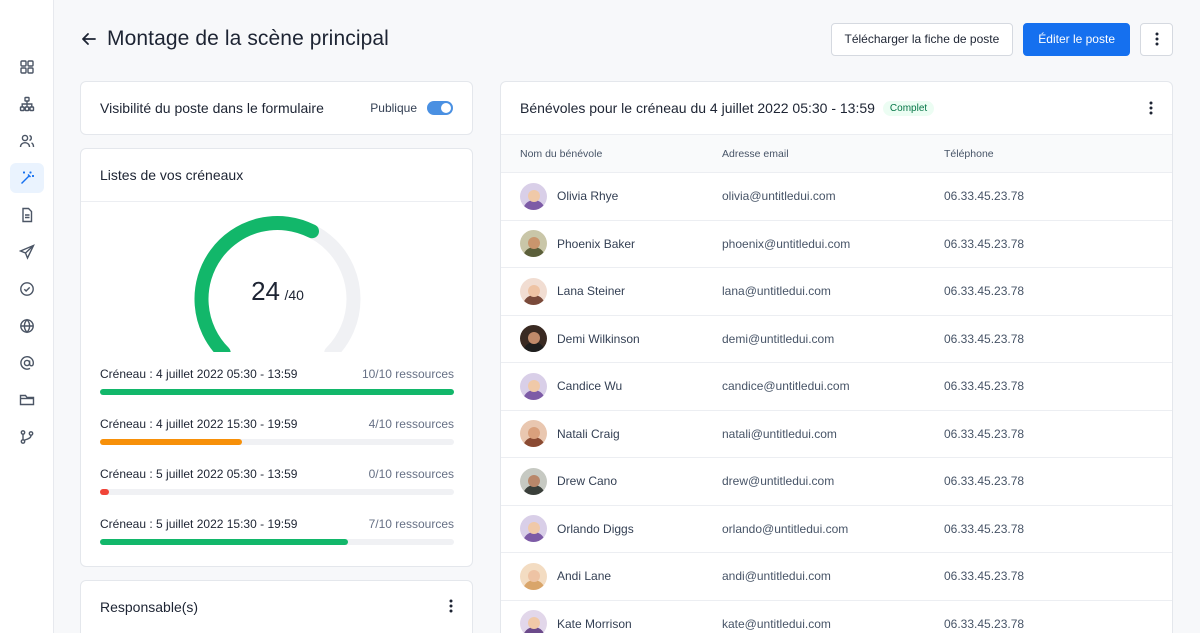 Image resolution: width=1200 pixels, height=633 pixels. Describe the element at coordinates (922, 39) in the screenshot. I see `download-job-sheet-button: Télécharger la fiche de poste` at that location.